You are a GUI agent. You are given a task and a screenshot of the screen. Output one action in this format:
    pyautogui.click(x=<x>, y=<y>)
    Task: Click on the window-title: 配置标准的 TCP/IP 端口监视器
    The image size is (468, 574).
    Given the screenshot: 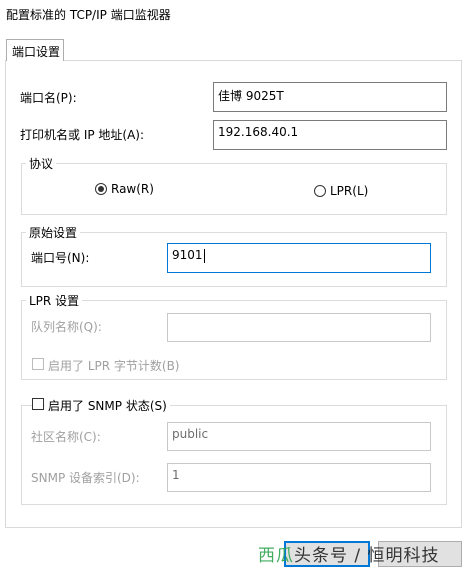 What is the action you would take?
    pyautogui.click(x=88, y=15)
    